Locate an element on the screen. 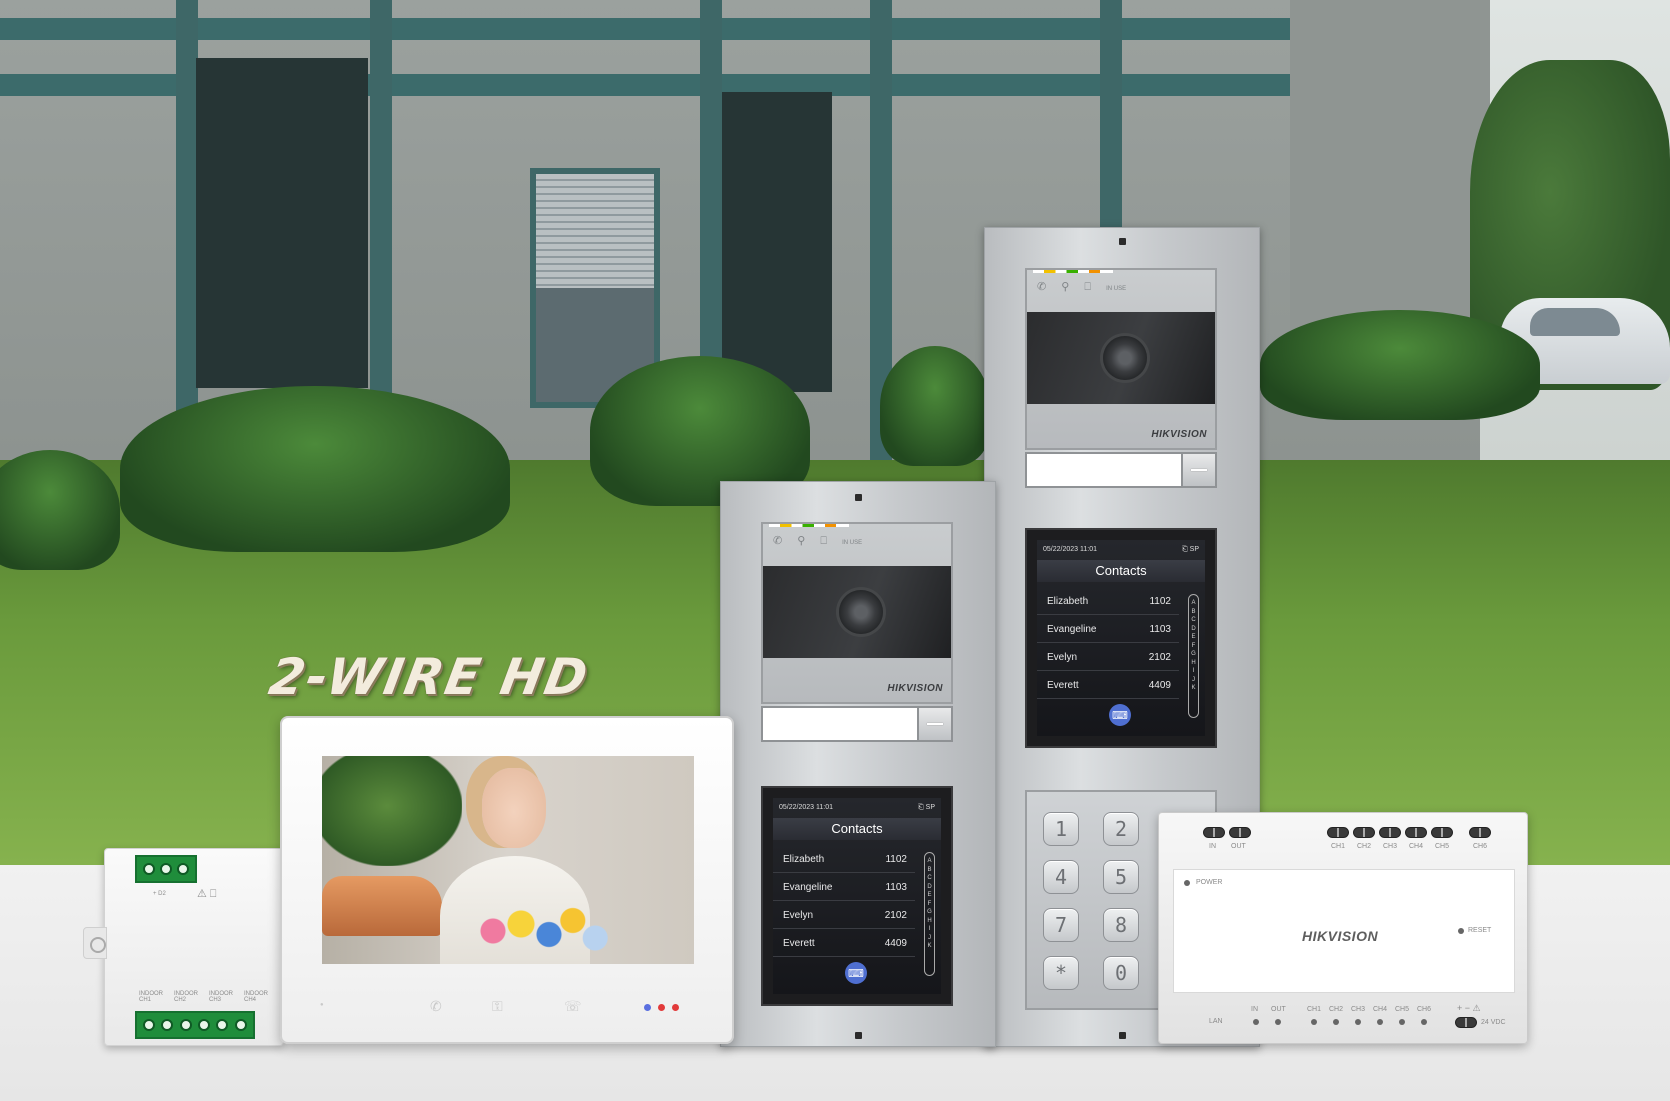  status-led-red is located at coordinates (661, 1007).